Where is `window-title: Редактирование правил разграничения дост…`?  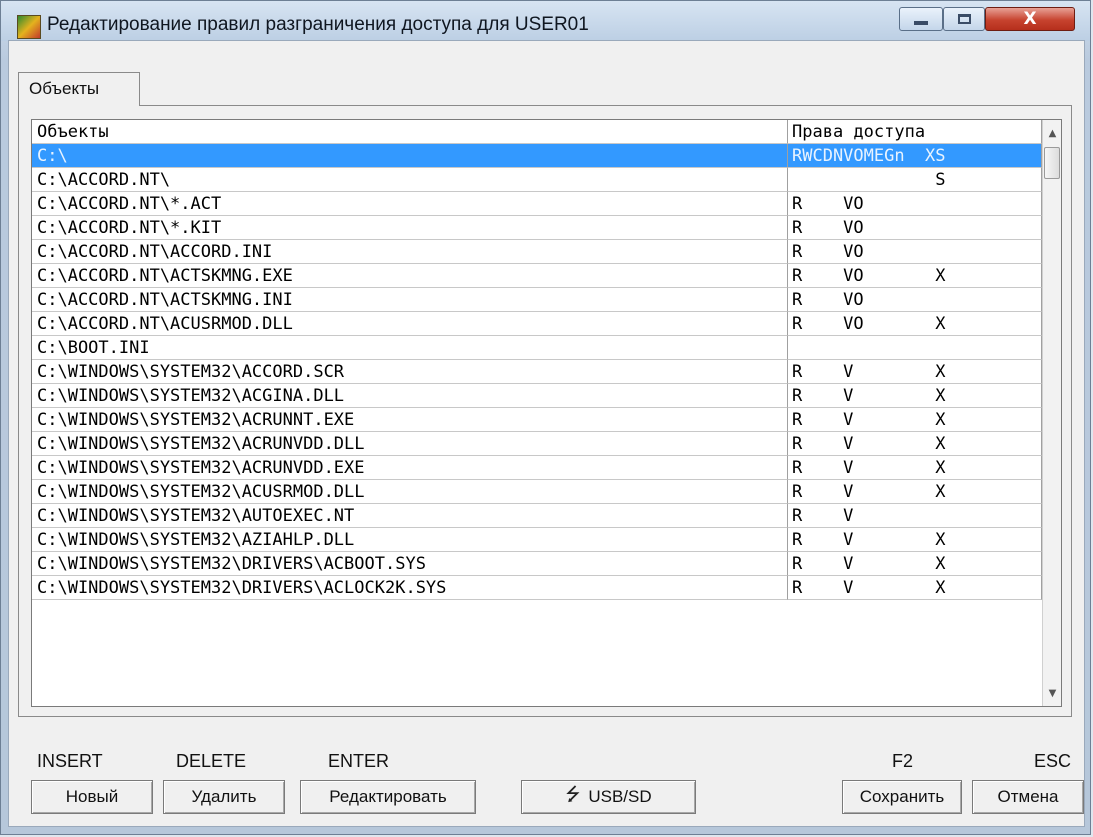 window-title: Редактирование правил разграничения дост… is located at coordinates (318, 24).